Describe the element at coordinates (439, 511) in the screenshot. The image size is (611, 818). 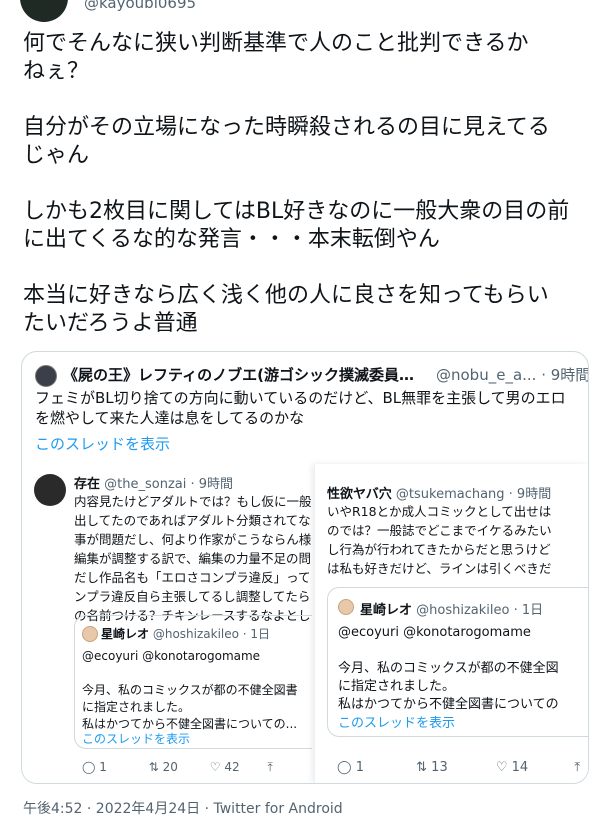
I see `screenshot-line: いやR18とか成人コミックとして出せは` at that location.